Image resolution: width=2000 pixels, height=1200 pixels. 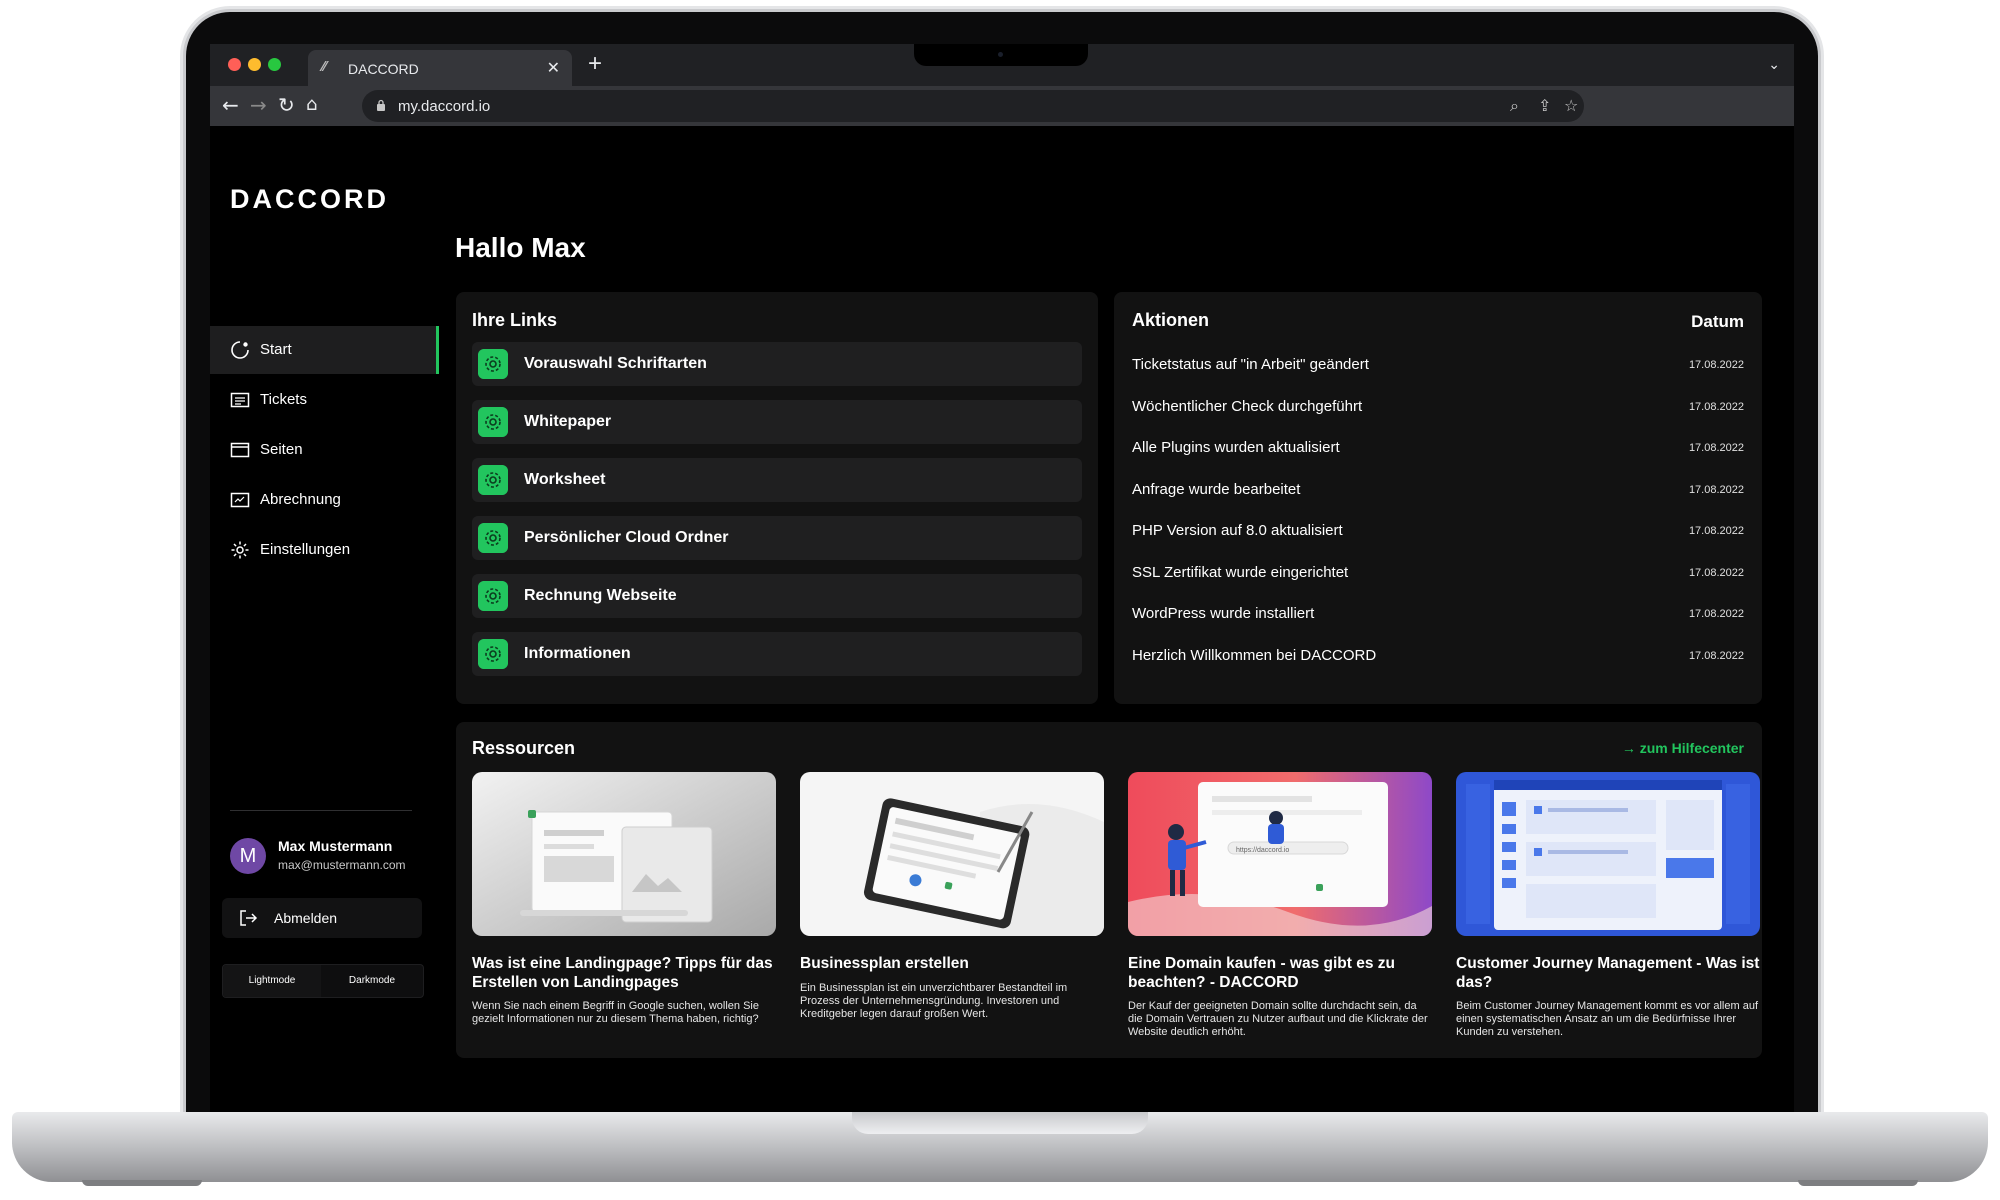 What do you see at coordinates (311, 105) in the screenshot?
I see `home-button: ⌂` at bounding box center [311, 105].